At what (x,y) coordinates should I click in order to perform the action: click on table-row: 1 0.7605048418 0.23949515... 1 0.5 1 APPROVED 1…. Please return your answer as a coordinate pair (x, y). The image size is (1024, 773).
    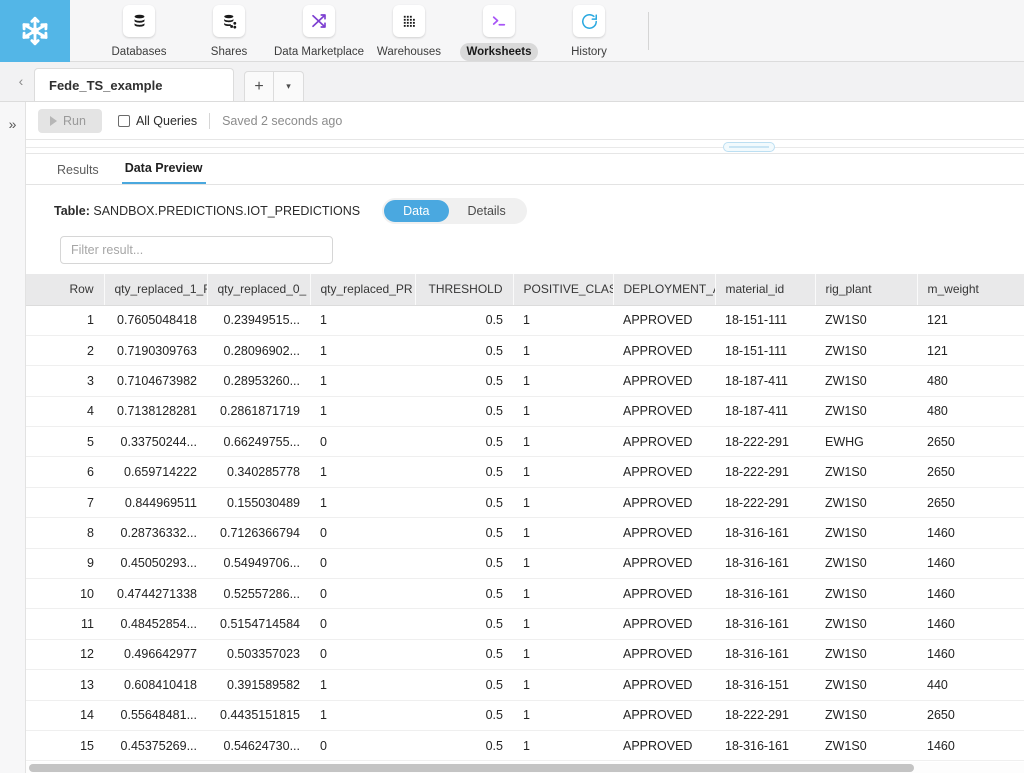
    Looking at the image, I should click on (525, 320).